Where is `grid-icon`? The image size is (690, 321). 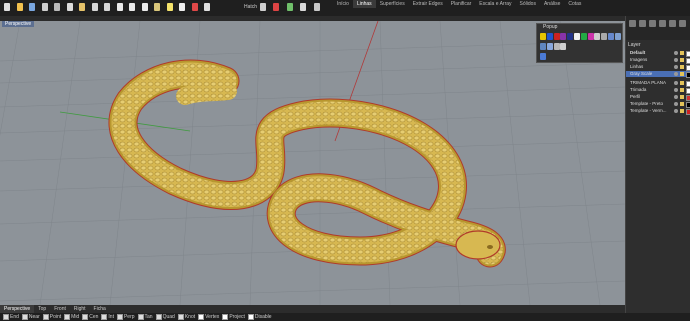
grid-icon is located at coordinates (597, 36).